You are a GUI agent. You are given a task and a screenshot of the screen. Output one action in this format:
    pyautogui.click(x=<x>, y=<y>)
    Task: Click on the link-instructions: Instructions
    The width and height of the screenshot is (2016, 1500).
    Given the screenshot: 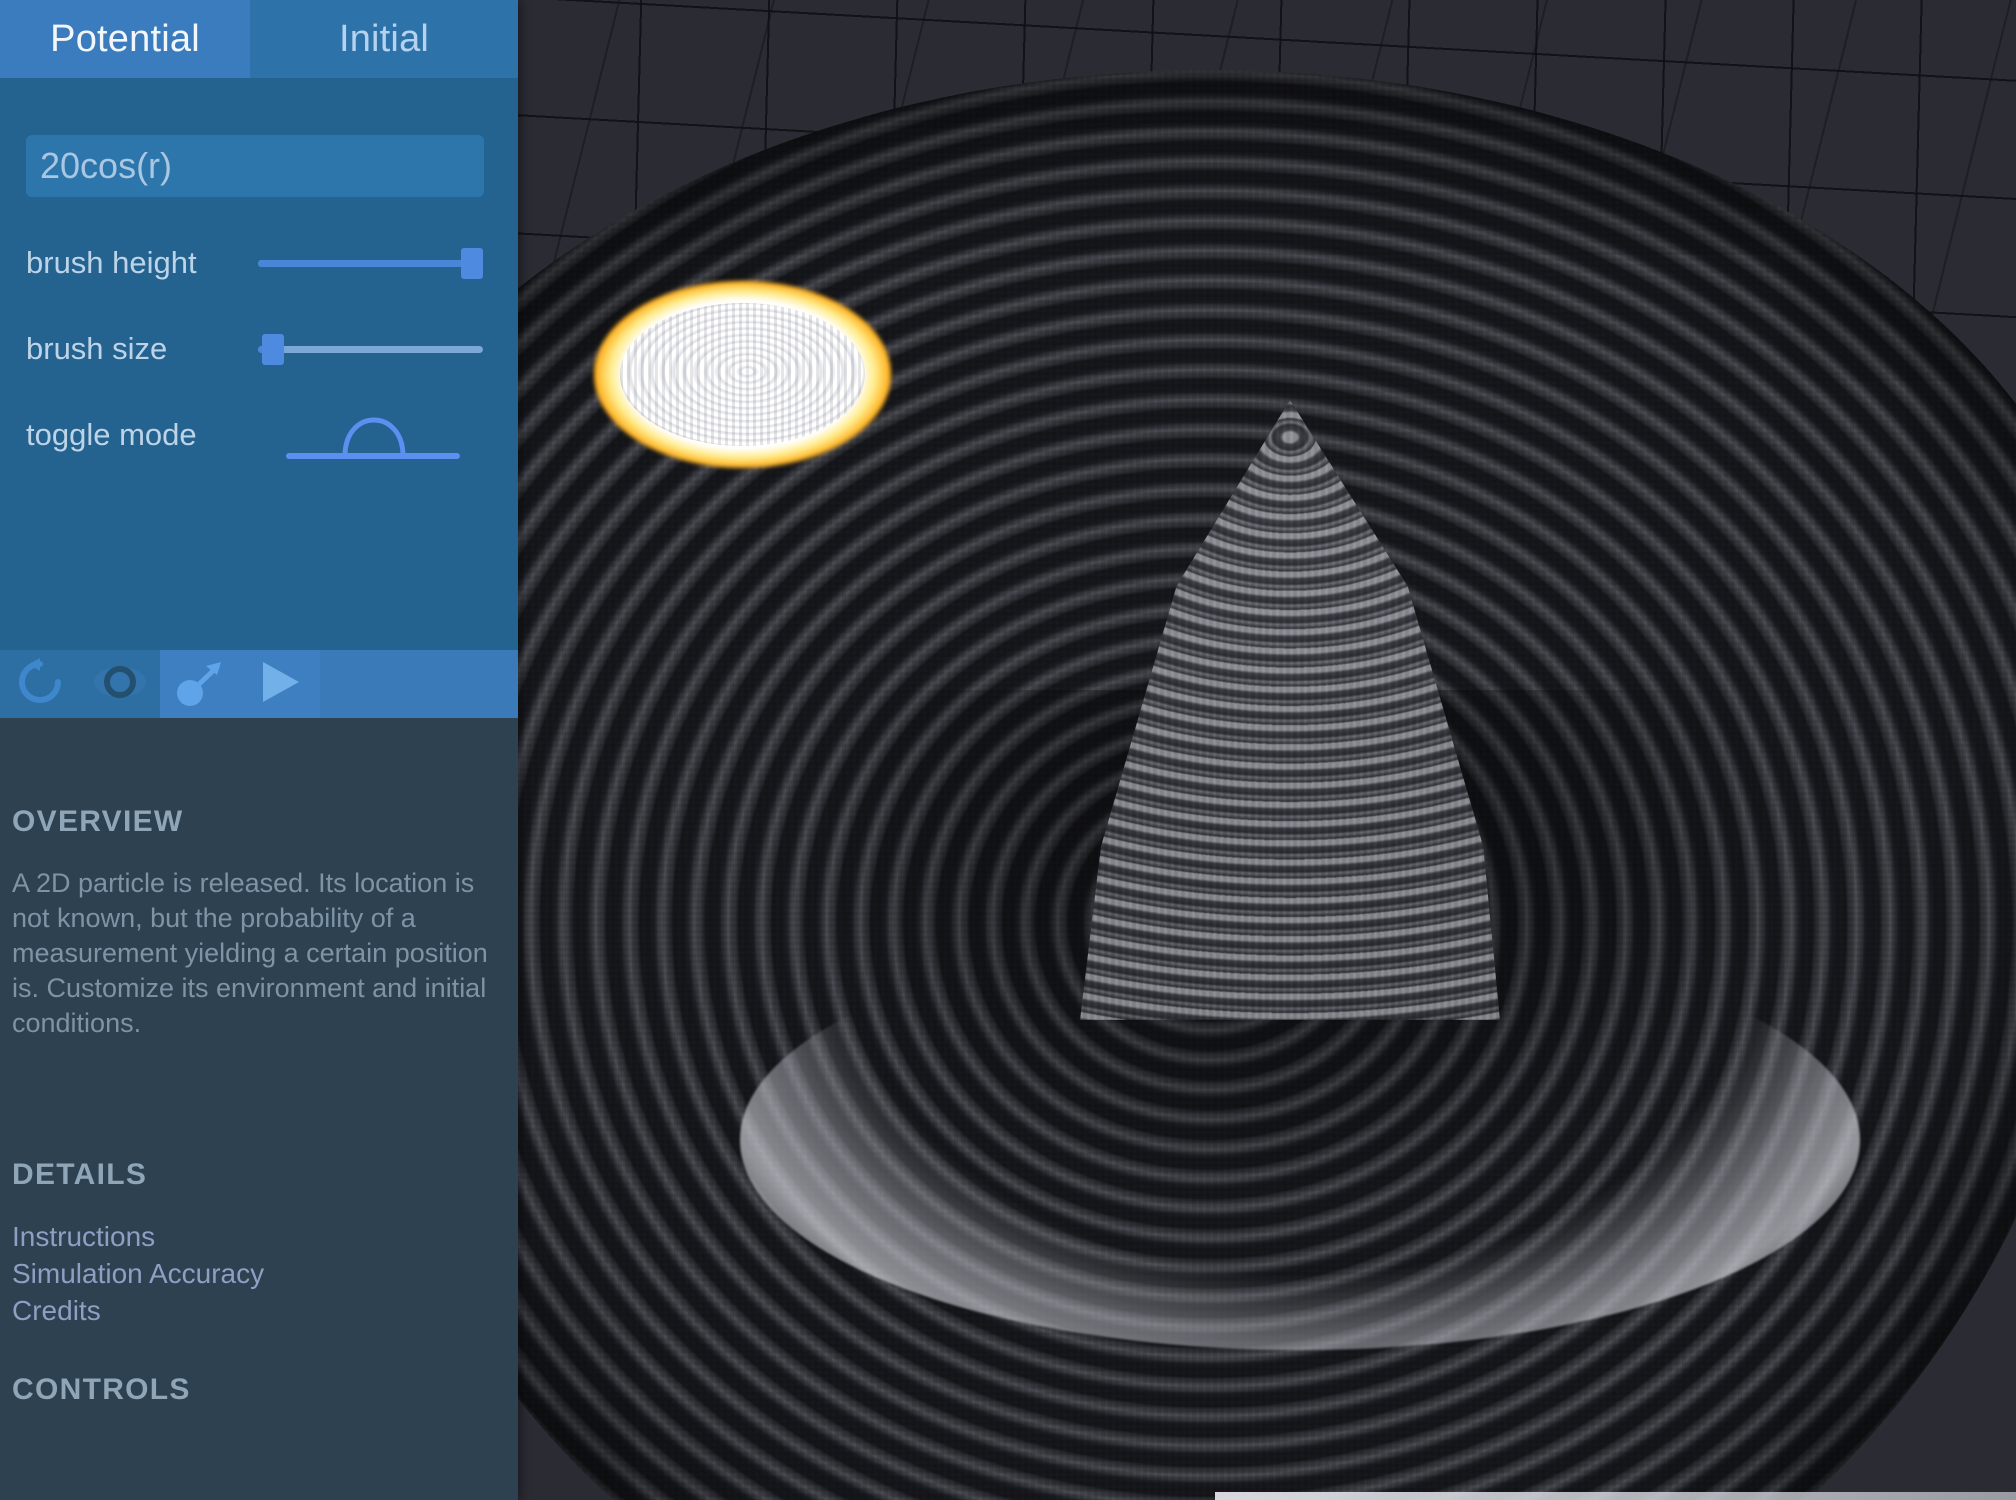 What is the action you would take?
    pyautogui.click(x=138, y=1236)
    